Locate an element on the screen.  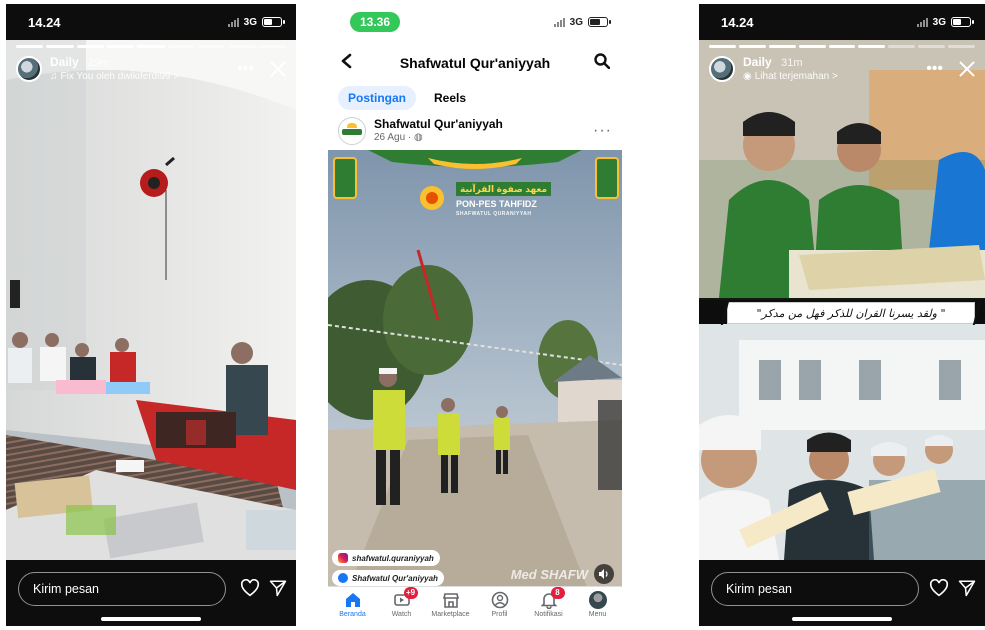
search-icon is located at coordinates (602, 63).